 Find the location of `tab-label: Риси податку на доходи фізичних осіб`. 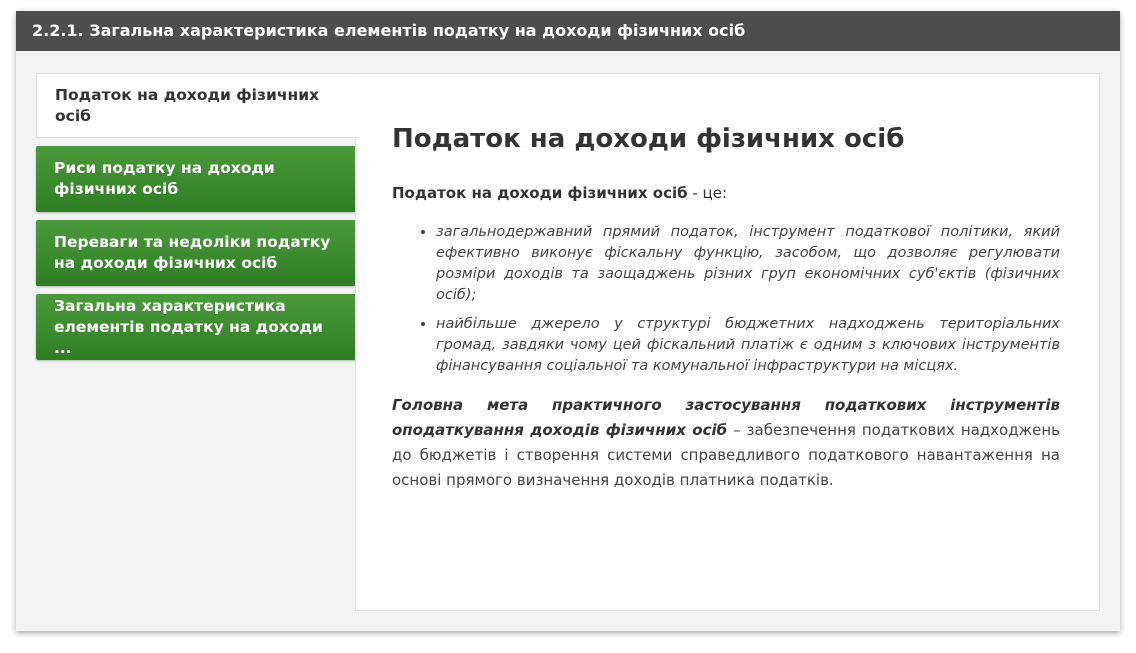

tab-label: Риси податку на доходи фізичних осіб is located at coordinates (164, 178).